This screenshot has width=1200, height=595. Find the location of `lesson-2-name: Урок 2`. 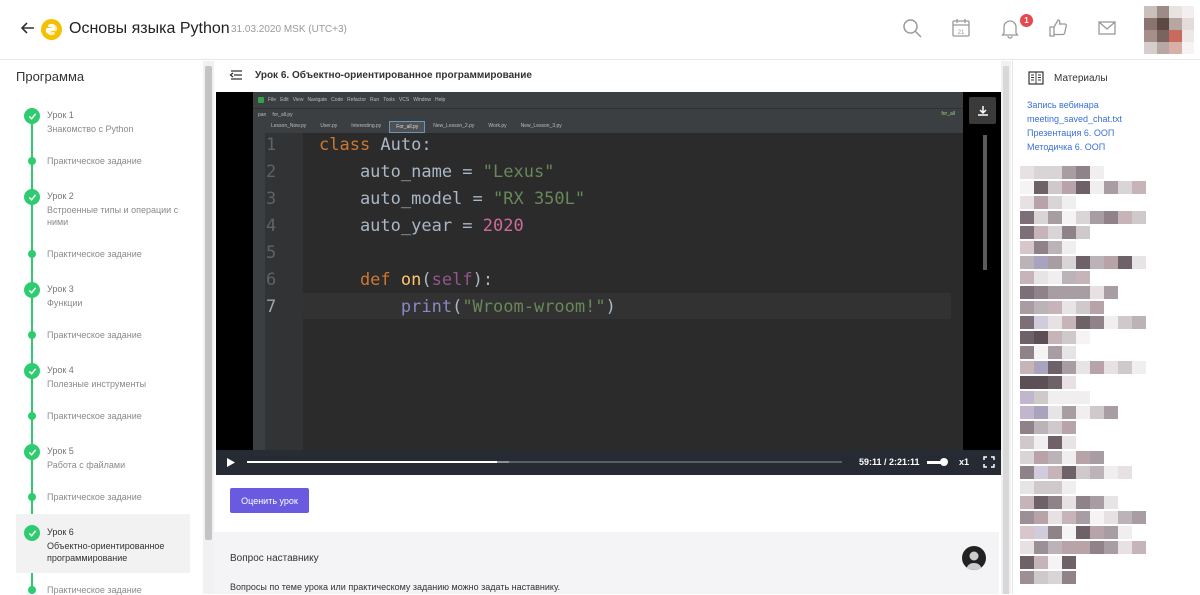

lesson-2-name: Урок 2 is located at coordinates (60, 196).